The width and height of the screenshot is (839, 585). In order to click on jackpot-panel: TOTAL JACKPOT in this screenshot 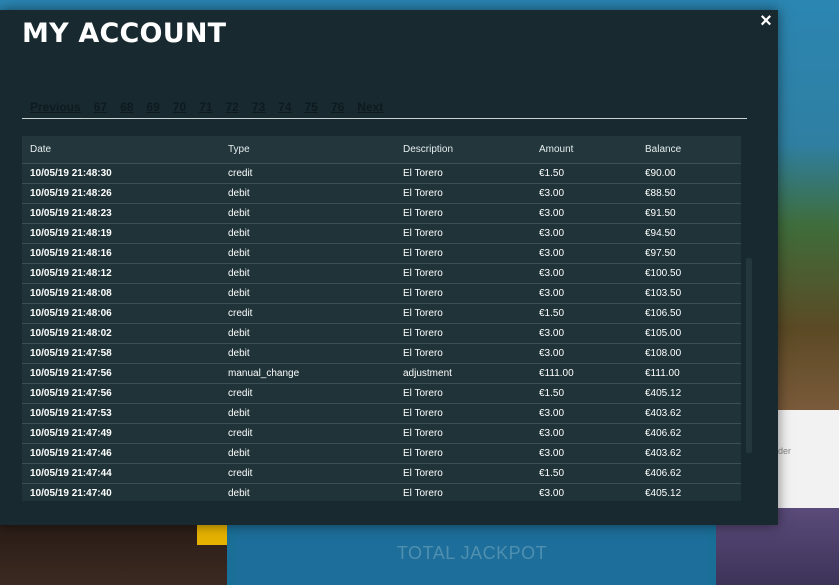, I will do `click(472, 555)`.